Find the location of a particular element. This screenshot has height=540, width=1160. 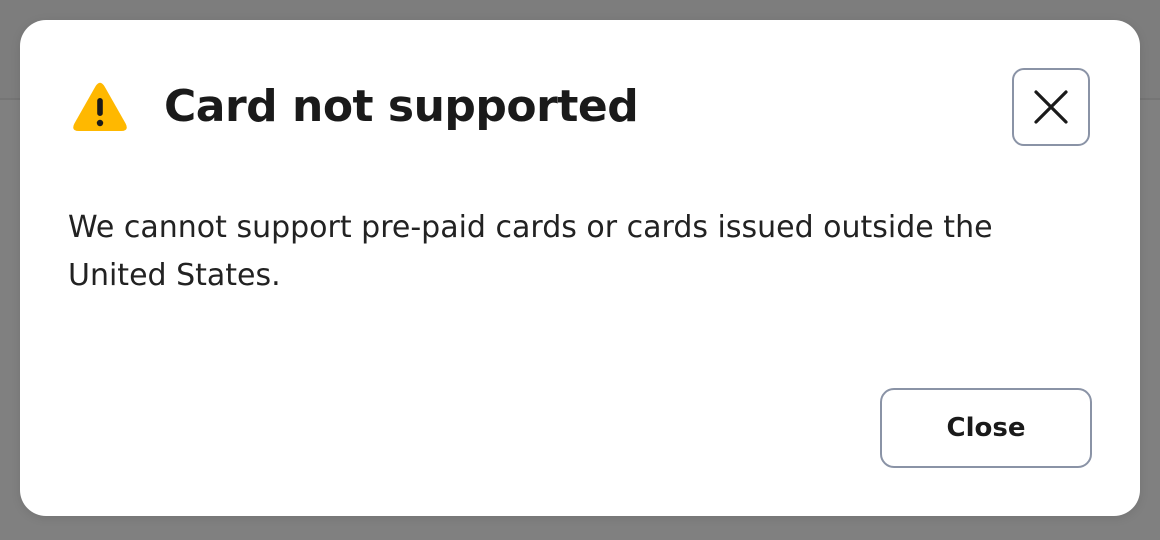

warning-icon is located at coordinates (100, 106).